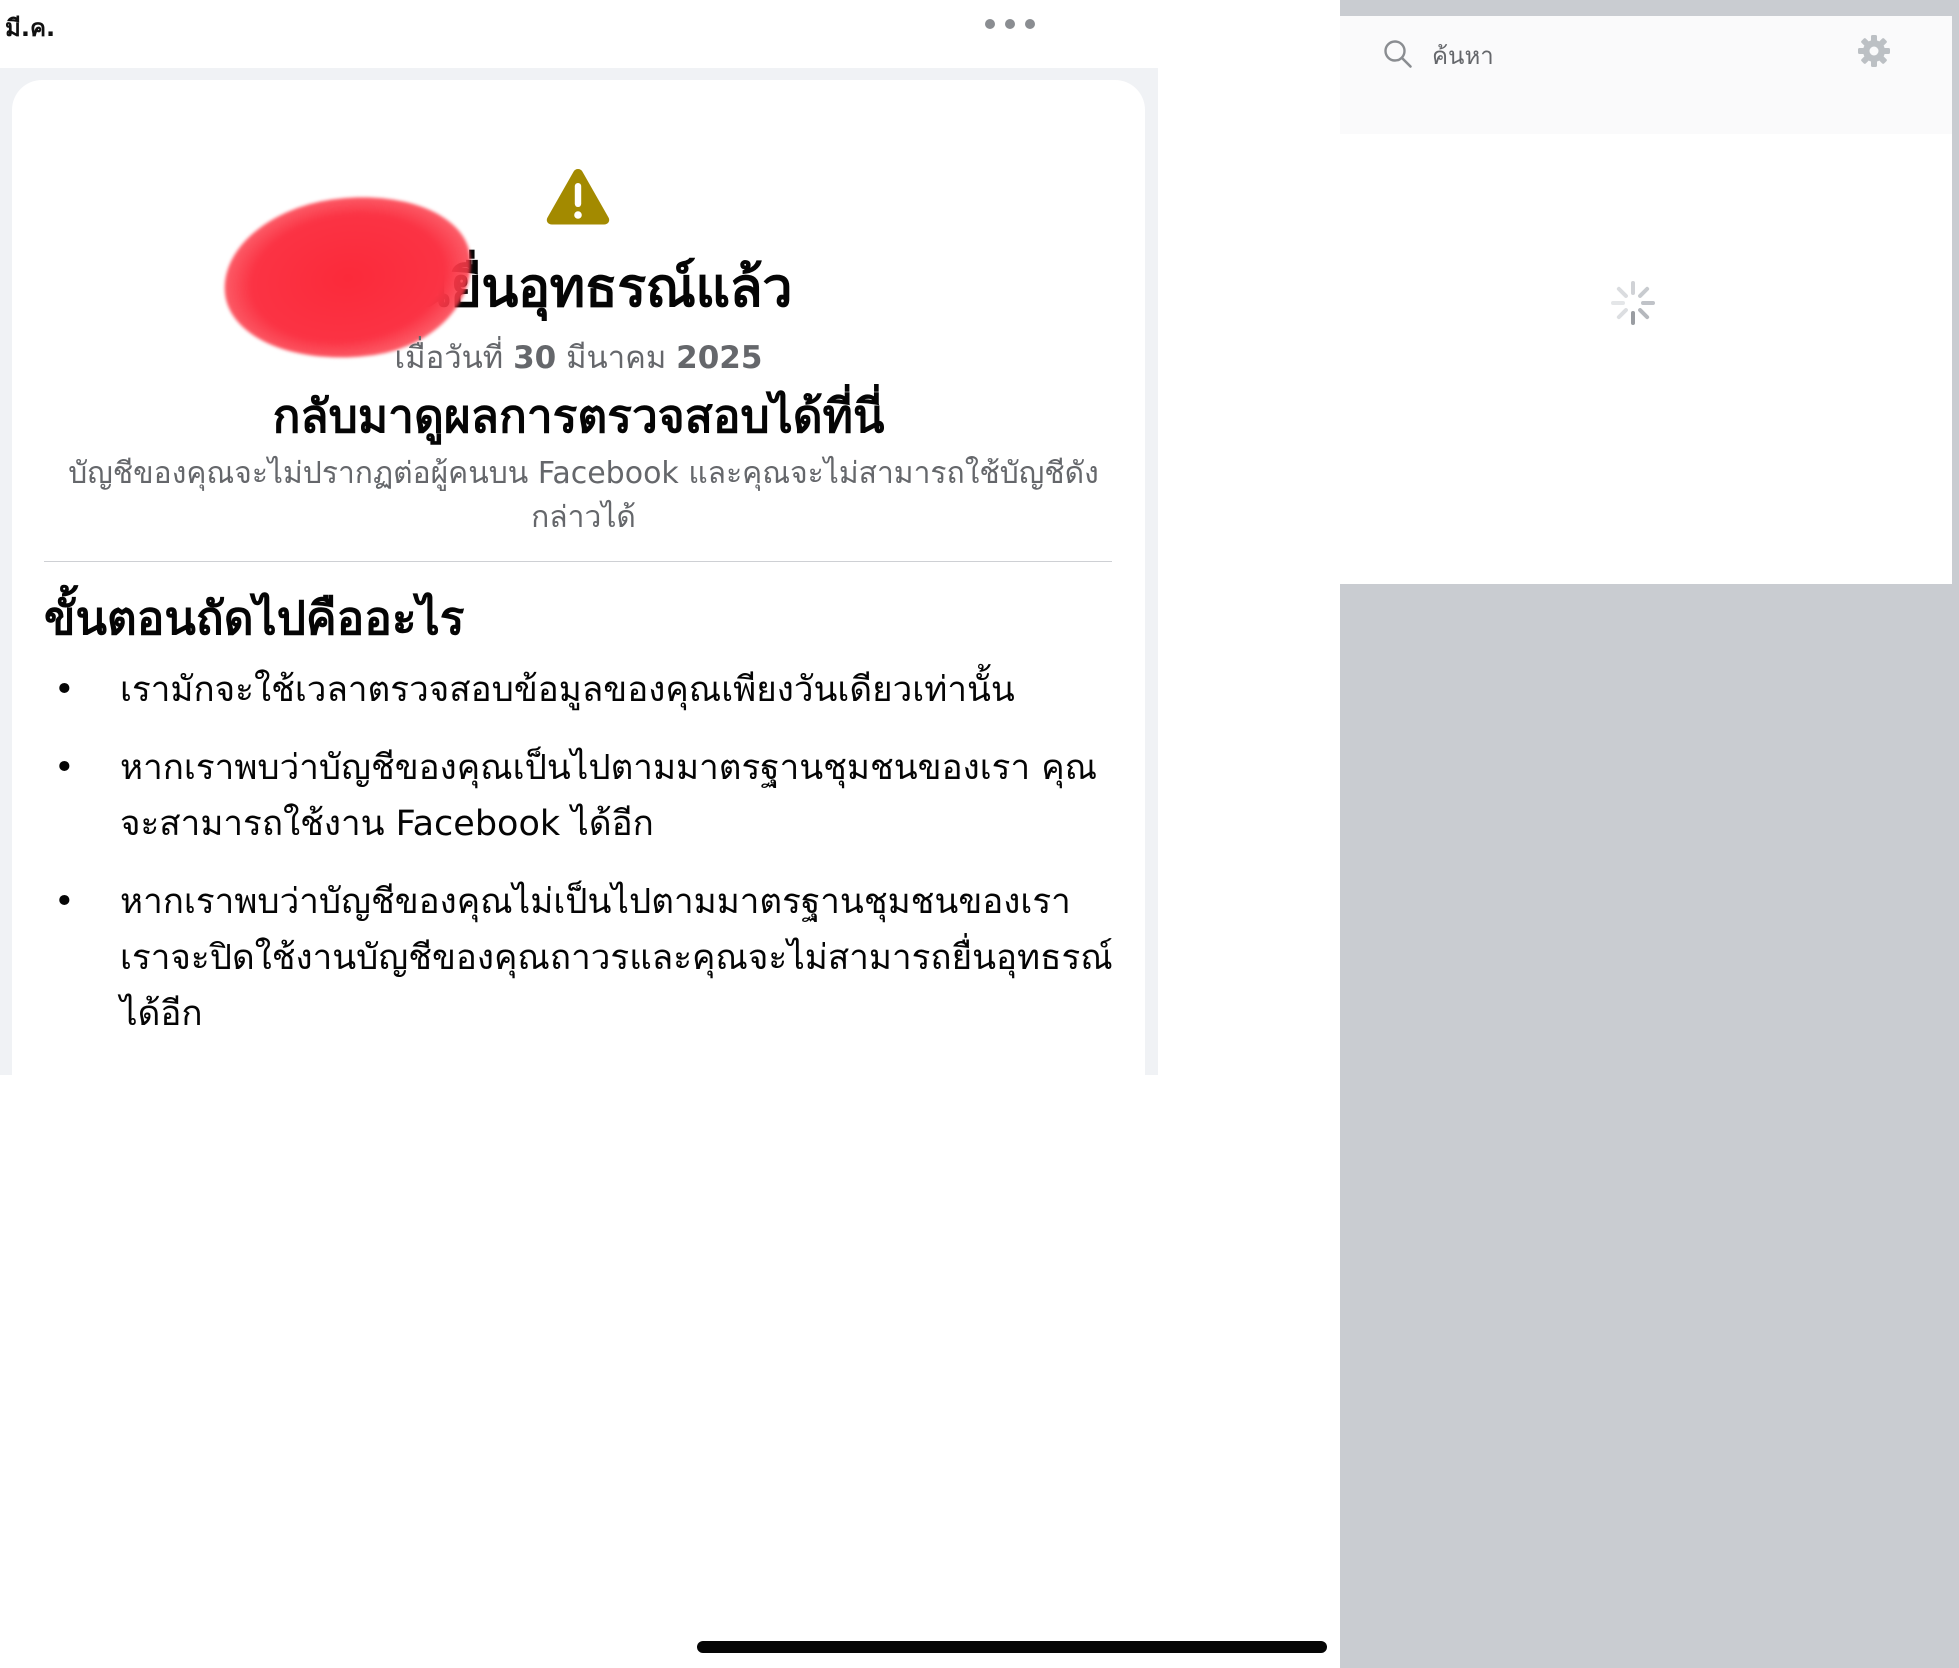  I want to click on next-steps-heading: ขั้นตอนถัดไปคืออะไร, so click(254, 618).